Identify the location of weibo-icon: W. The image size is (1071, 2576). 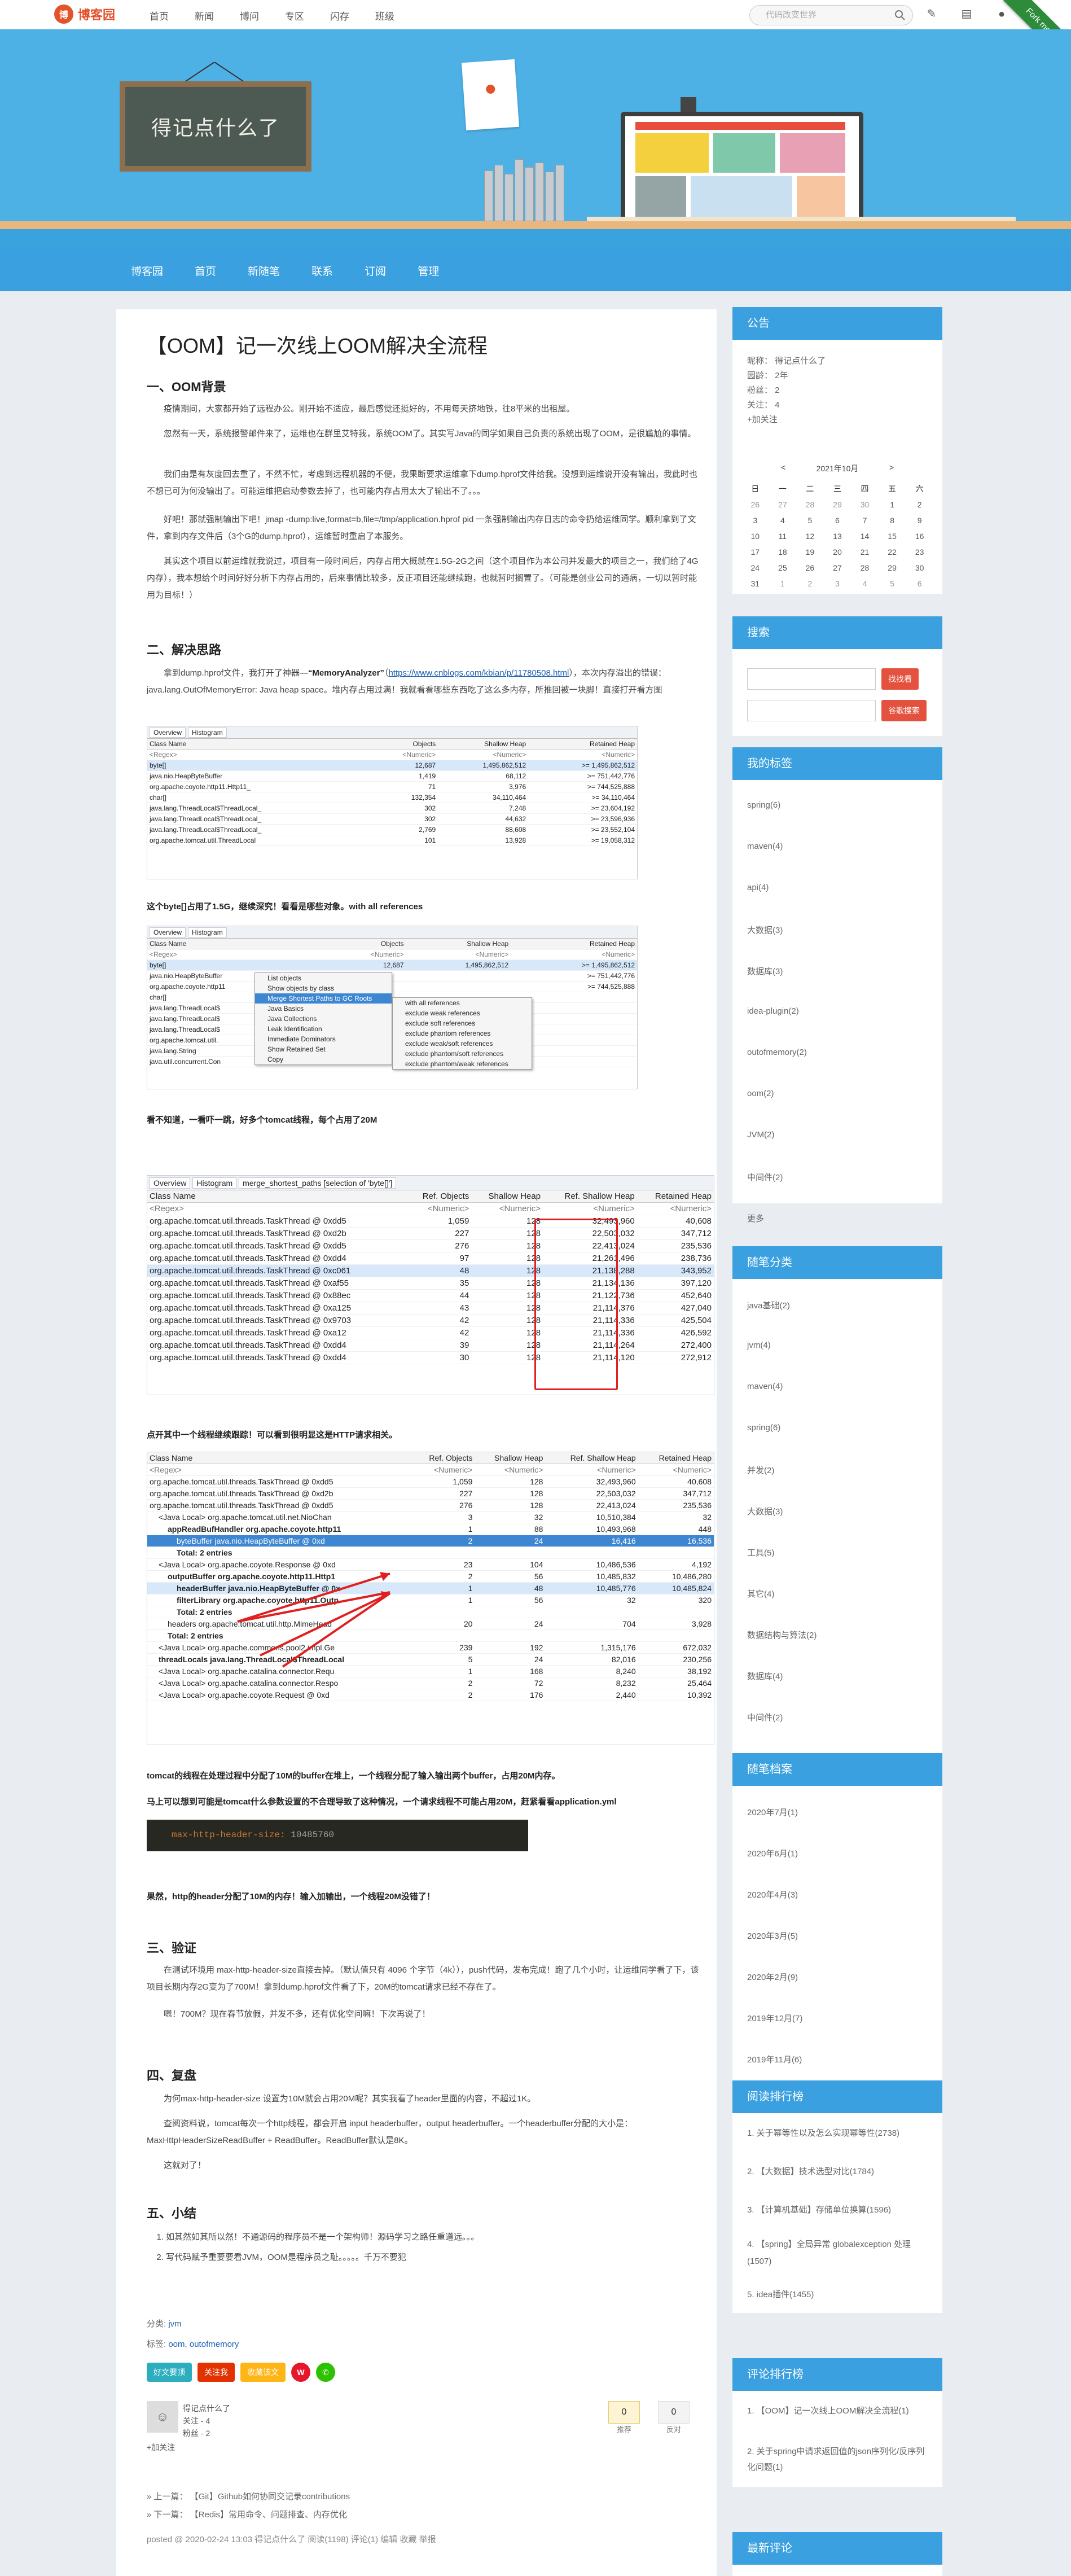
(300, 2372).